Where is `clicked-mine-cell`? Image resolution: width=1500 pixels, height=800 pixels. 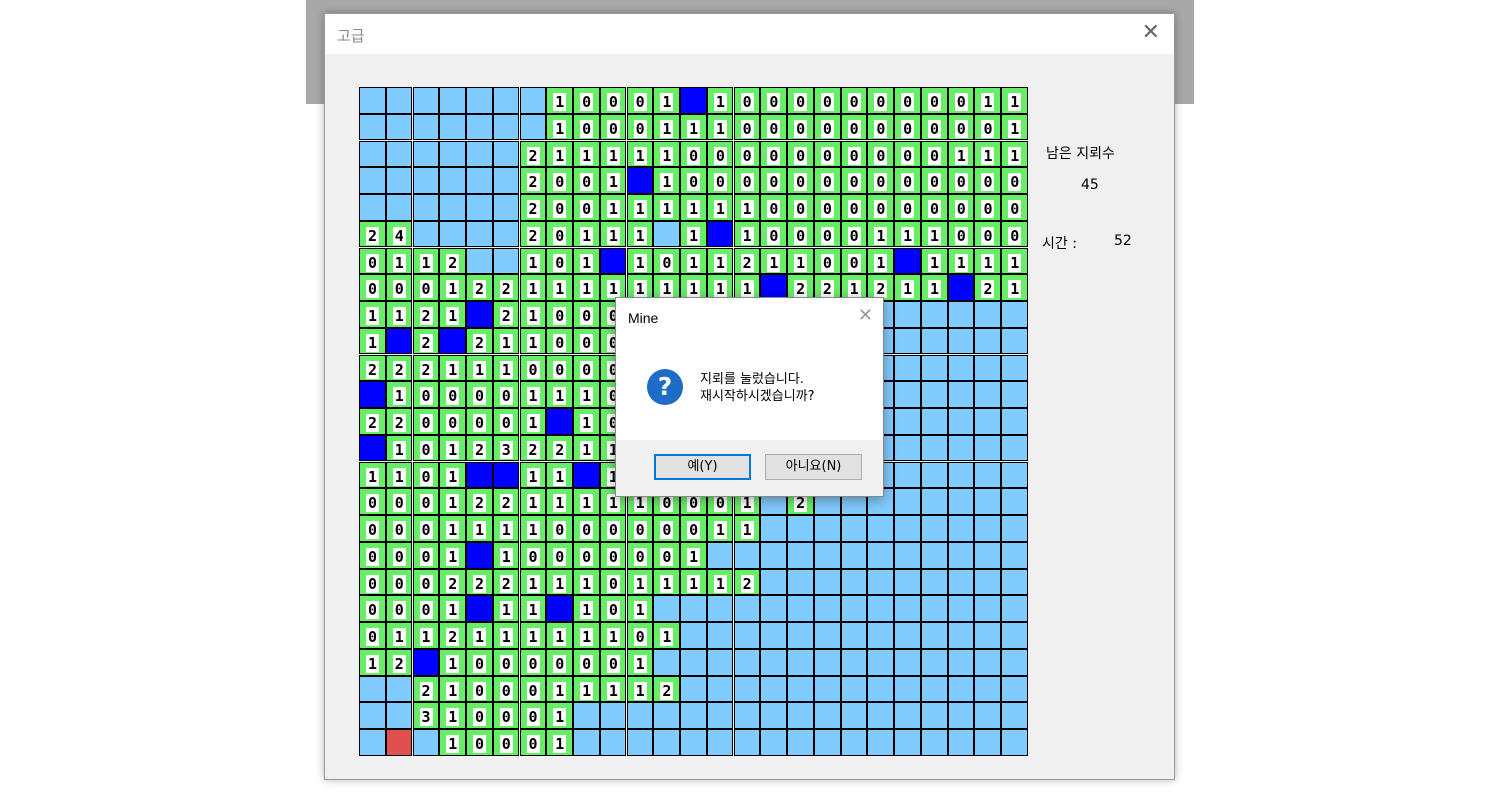
clicked-mine-cell is located at coordinates (399, 742).